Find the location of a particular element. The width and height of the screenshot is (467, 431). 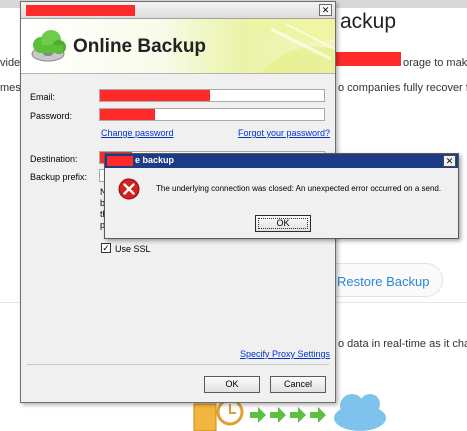

proxy-settings-link: Specify Proxy Settings is located at coordinates (285, 354).